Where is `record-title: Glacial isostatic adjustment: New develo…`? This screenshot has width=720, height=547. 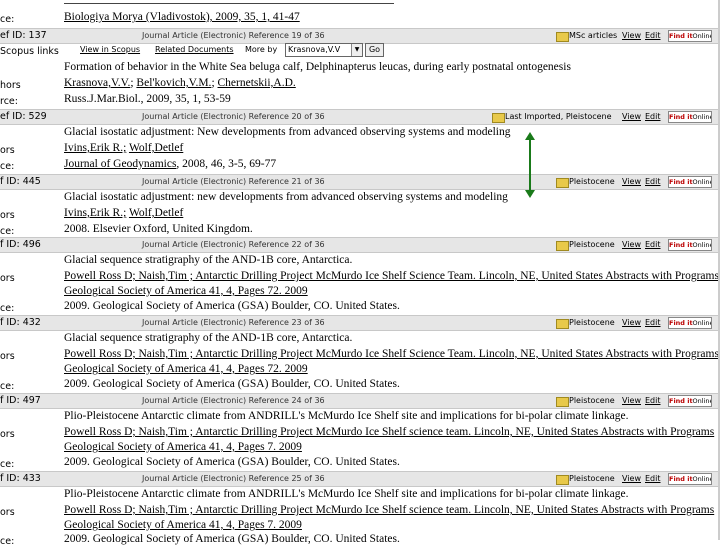 record-title: Glacial isostatic adjustment: New develo… is located at coordinates (287, 132).